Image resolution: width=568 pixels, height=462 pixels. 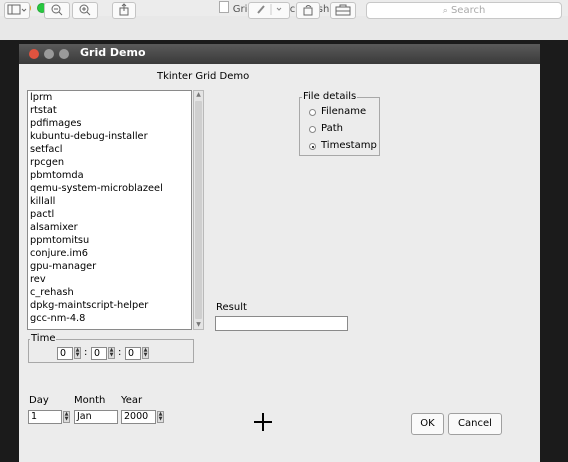 I want to click on result-field, so click(x=281, y=323).